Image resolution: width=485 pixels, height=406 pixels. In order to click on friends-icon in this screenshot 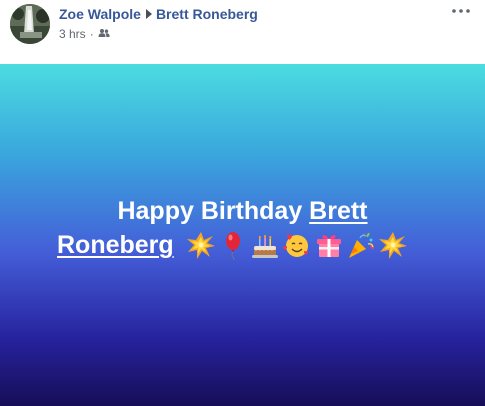, I will do `click(104, 34)`.